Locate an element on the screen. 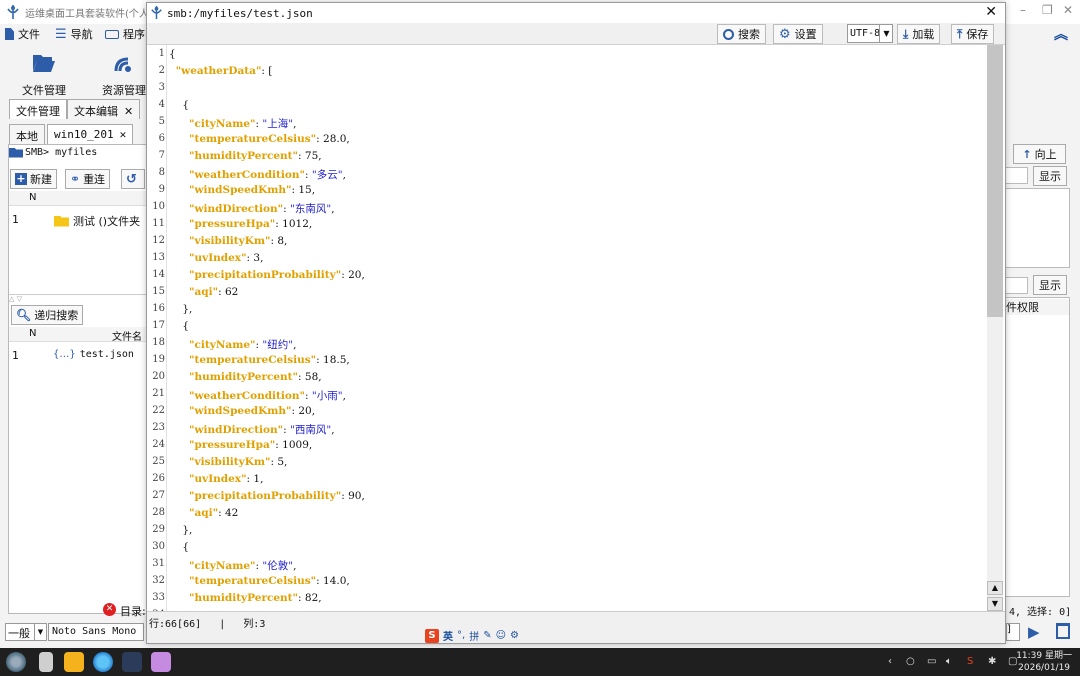  code-line: "visibilityKm": 8, is located at coordinates (238, 241).